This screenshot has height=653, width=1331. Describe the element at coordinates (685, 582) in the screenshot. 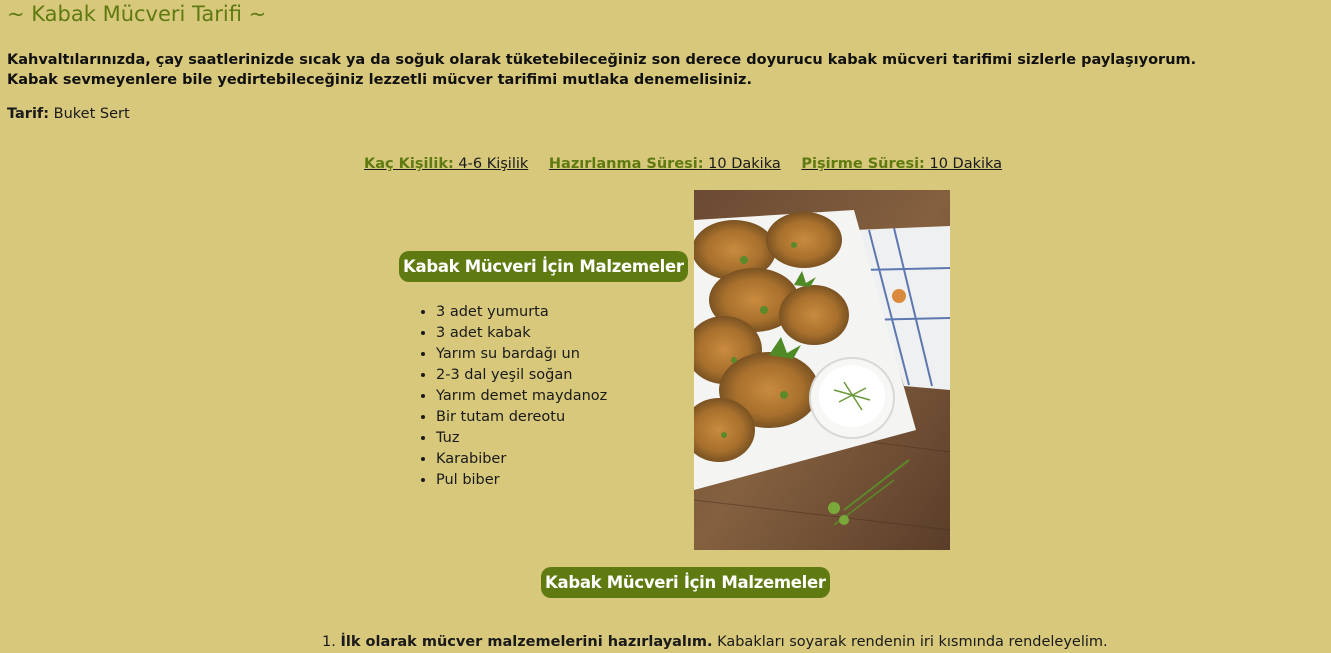

I see `preparation-heading: Kabak Mücveri İçin Malzemeler` at that location.